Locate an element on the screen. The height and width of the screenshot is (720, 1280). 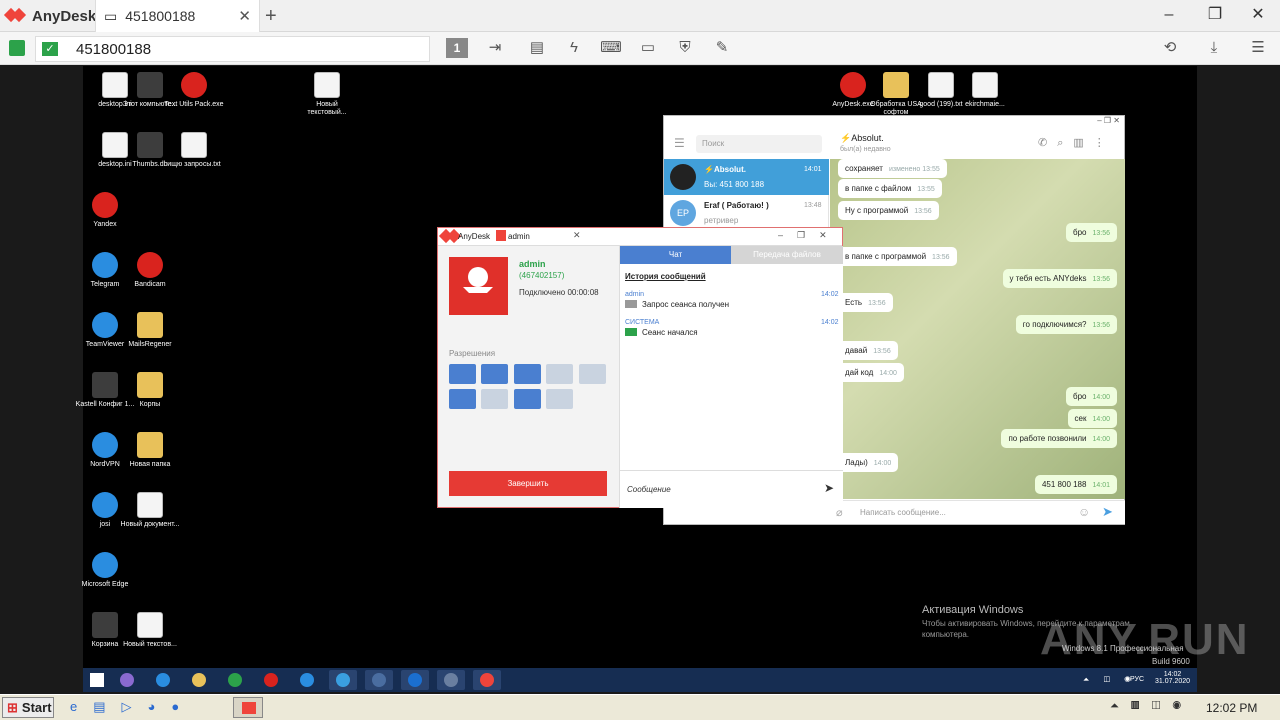
desktop-icon-label: Bandicam is located at coordinates (150, 284).